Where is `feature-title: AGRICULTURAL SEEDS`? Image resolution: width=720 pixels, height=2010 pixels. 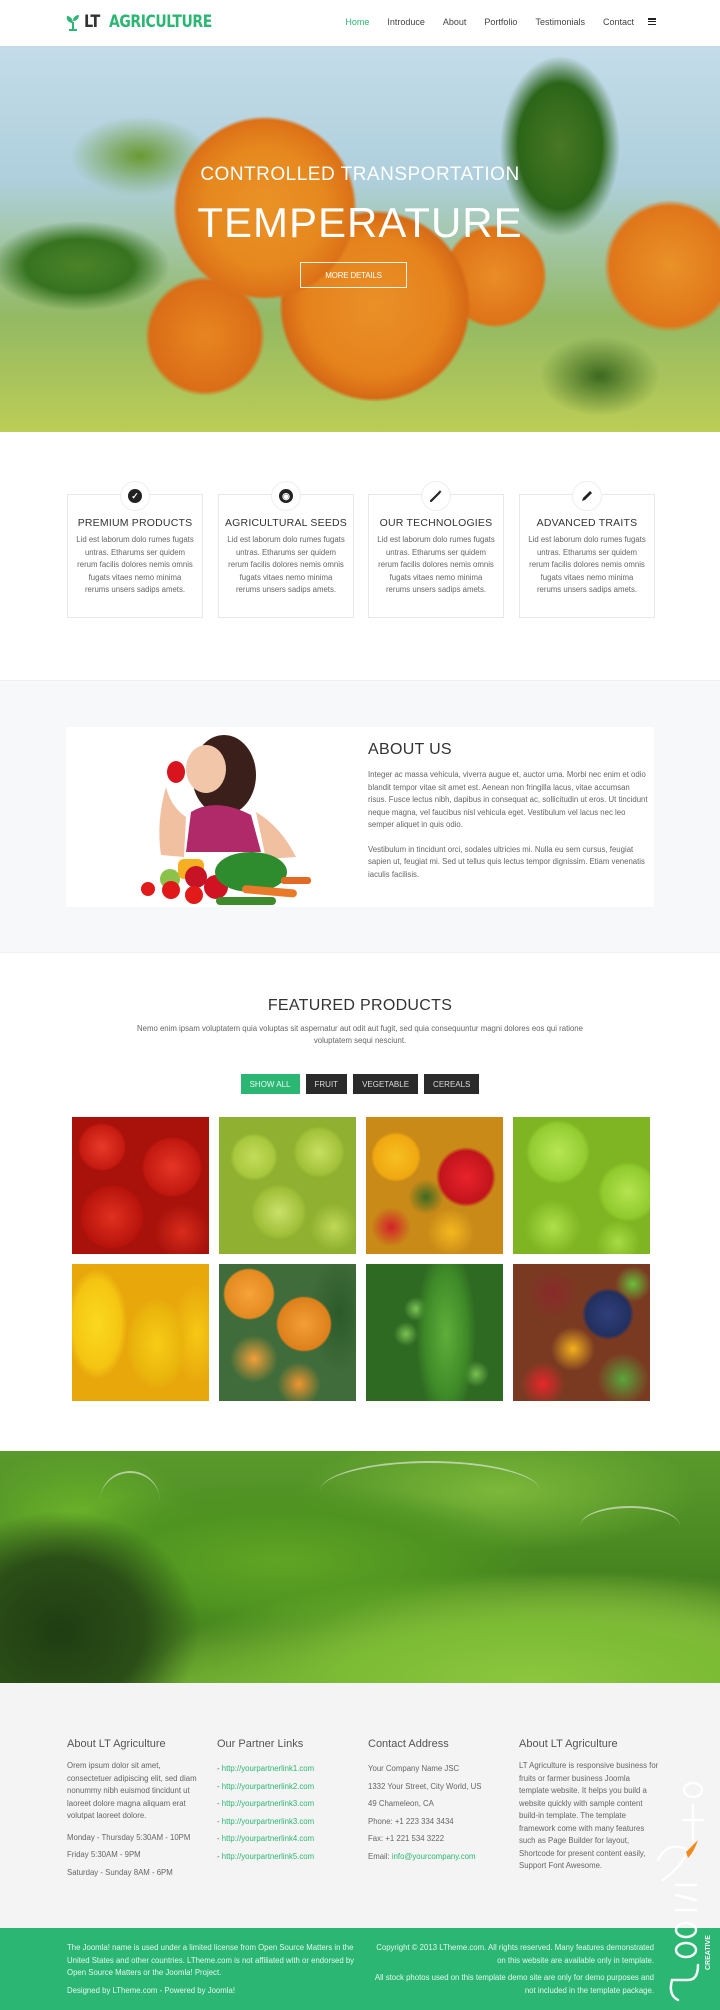
feature-title: AGRICULTURAL SEEDS is located at coordinates (286, 523).